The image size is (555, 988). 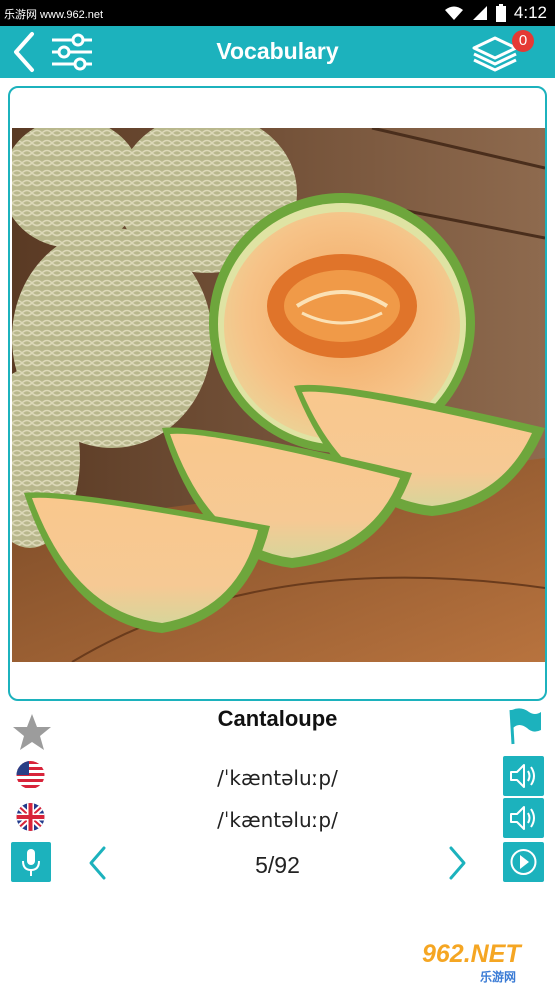 I want to click on autoplay-button, so click(x=523, y=862).